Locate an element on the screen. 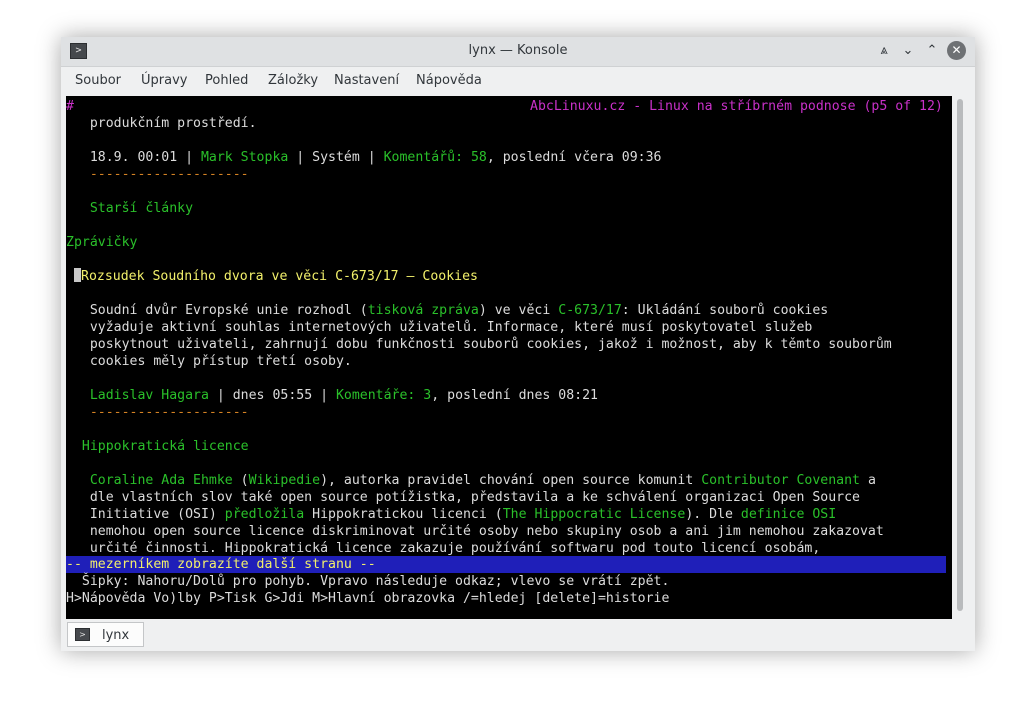 The width and height of the screenshot is (1036, 712). text-span: Initiative (OSI) is located at coordinates (145, 514).